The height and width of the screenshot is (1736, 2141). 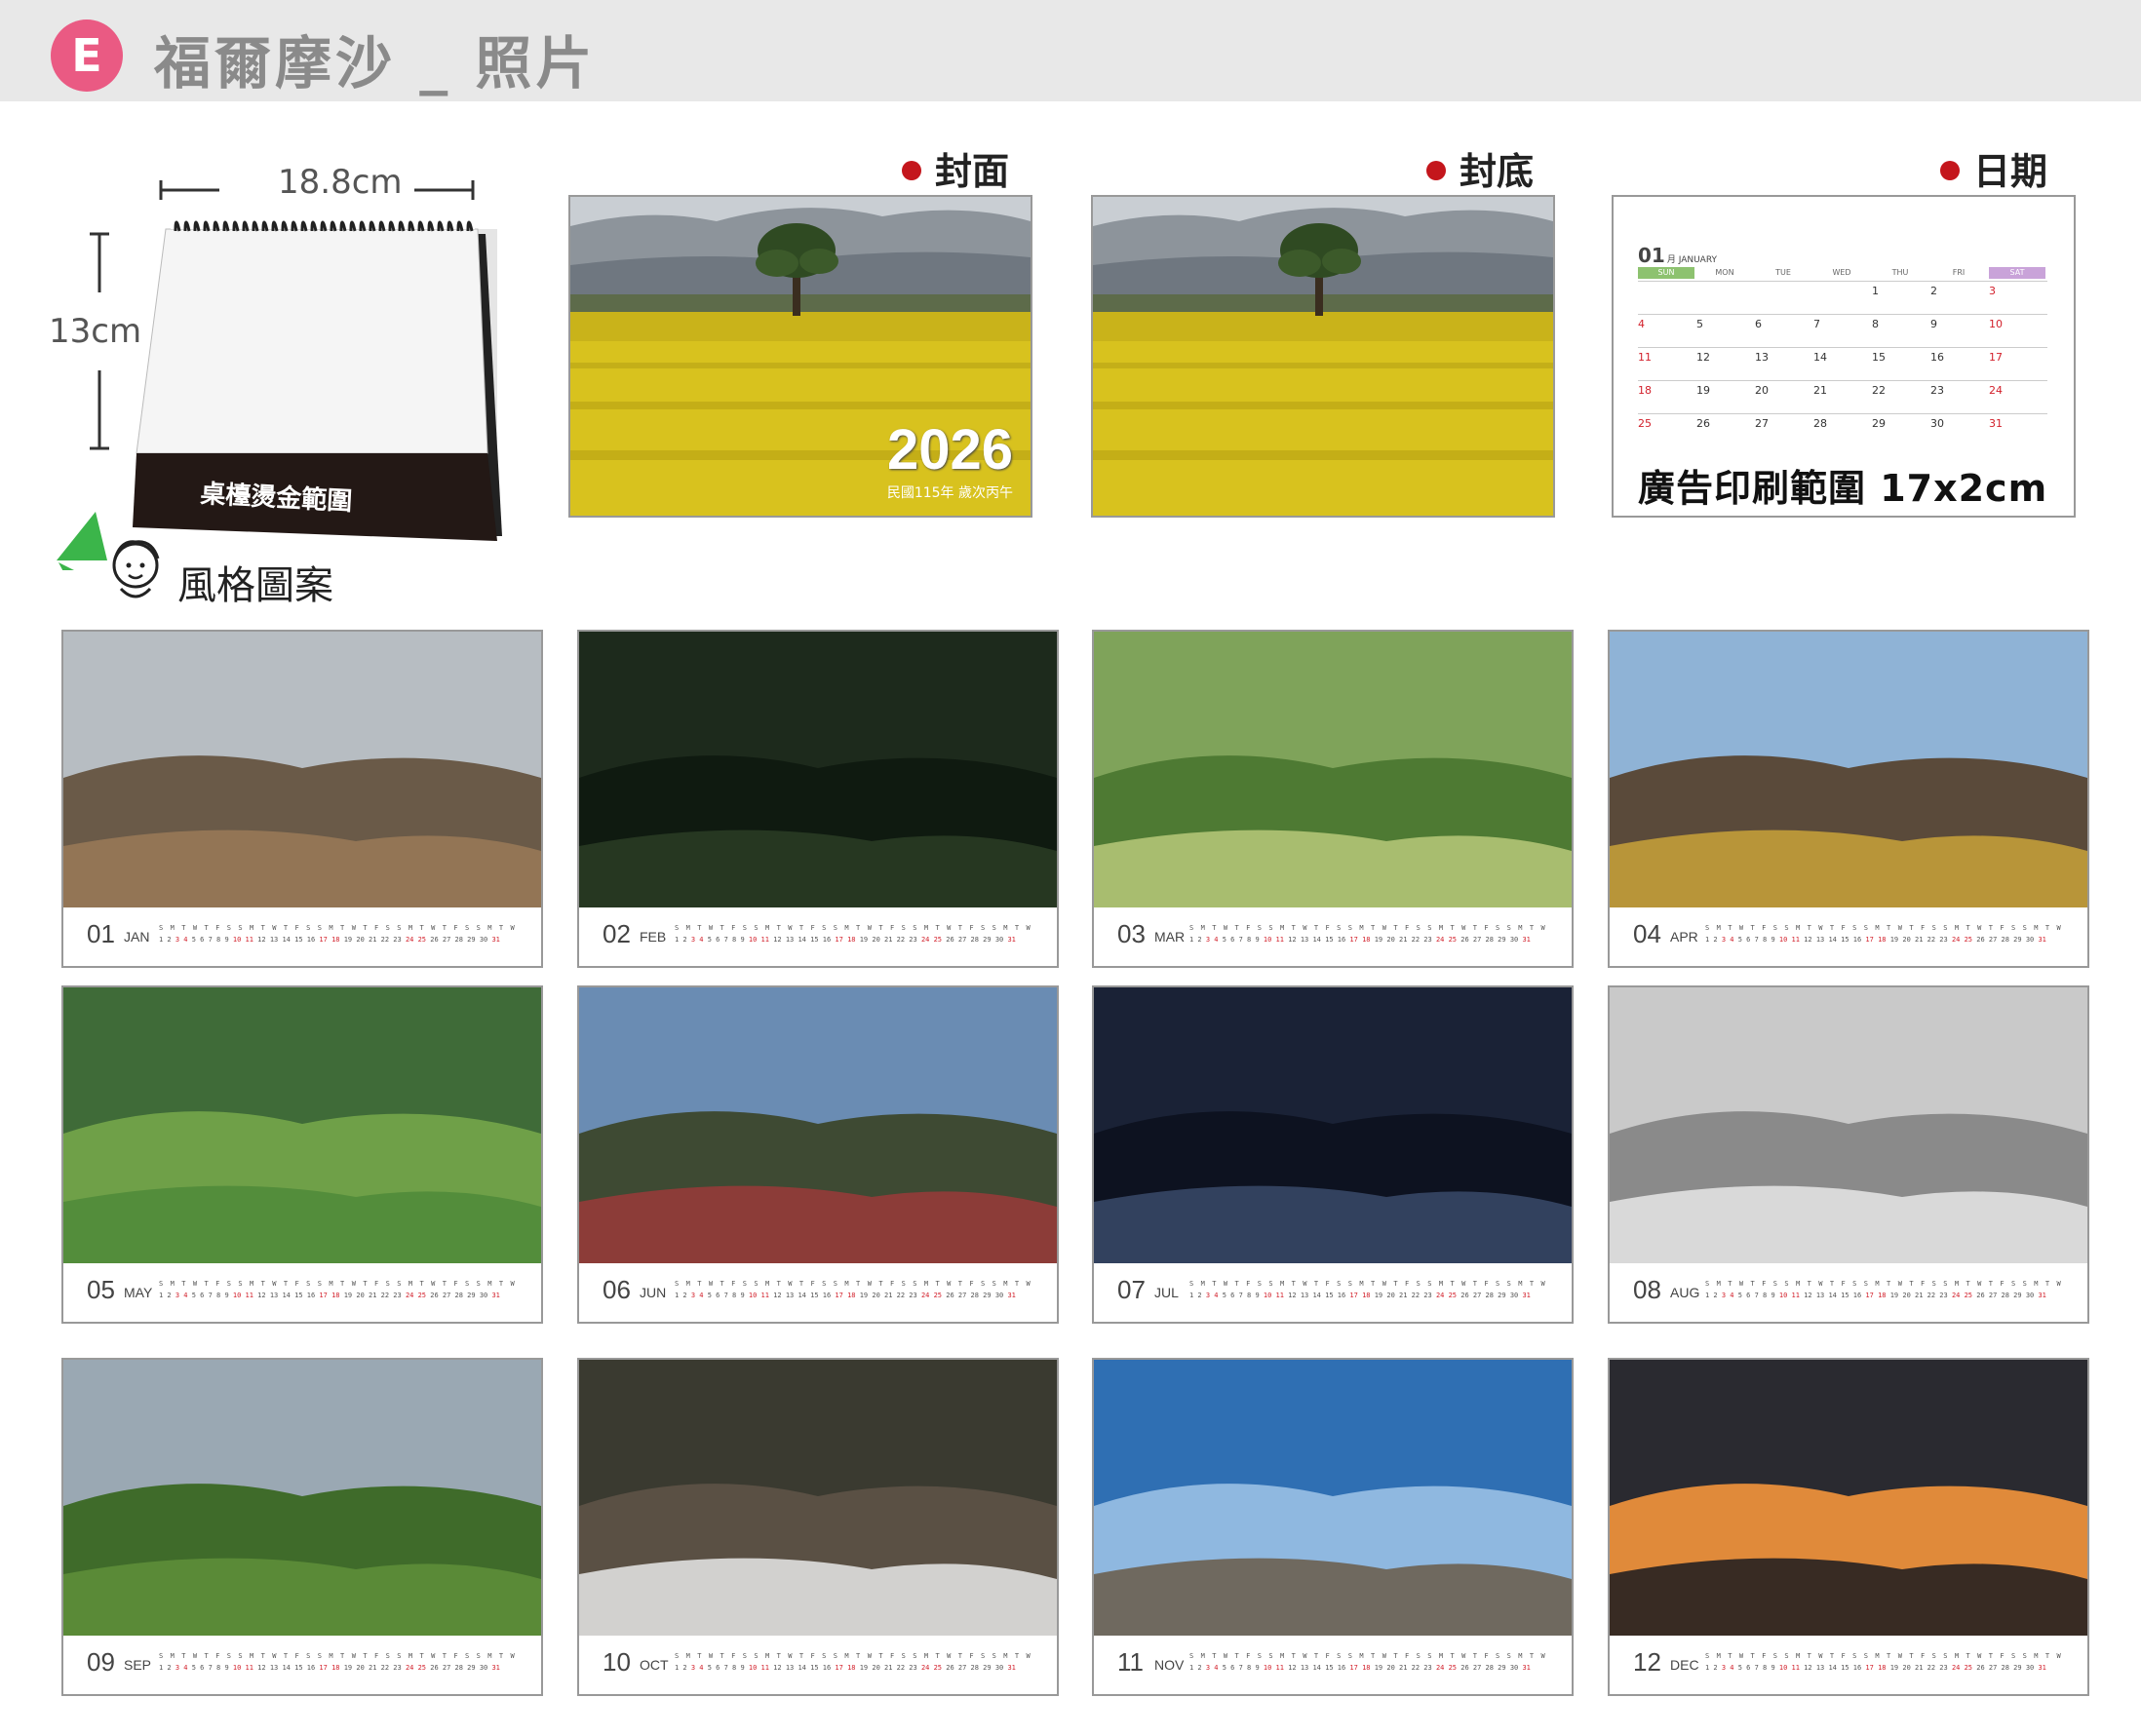 What do you see at coordinates (1875, 291) in the screenshot?
I see `date-cell: 1` at bounding box center [1875, 291].